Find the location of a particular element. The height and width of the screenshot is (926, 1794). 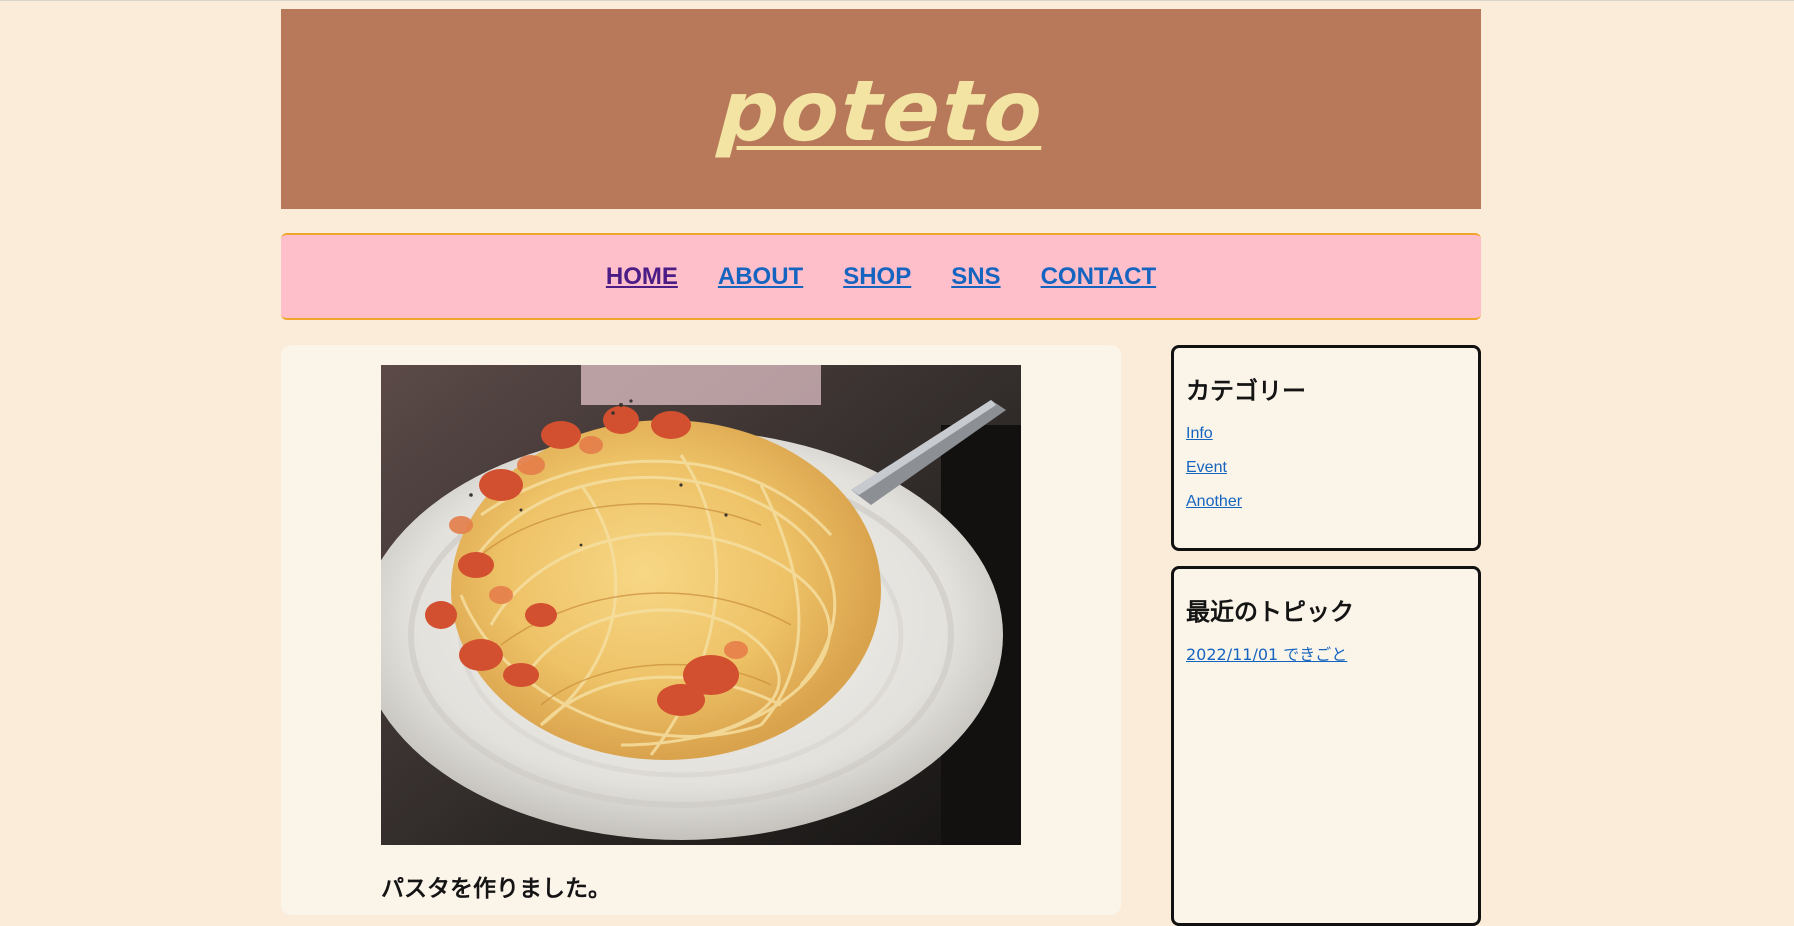

categories-widget: カテゴリー Info Event Another is located at coordinates (1326, 448).